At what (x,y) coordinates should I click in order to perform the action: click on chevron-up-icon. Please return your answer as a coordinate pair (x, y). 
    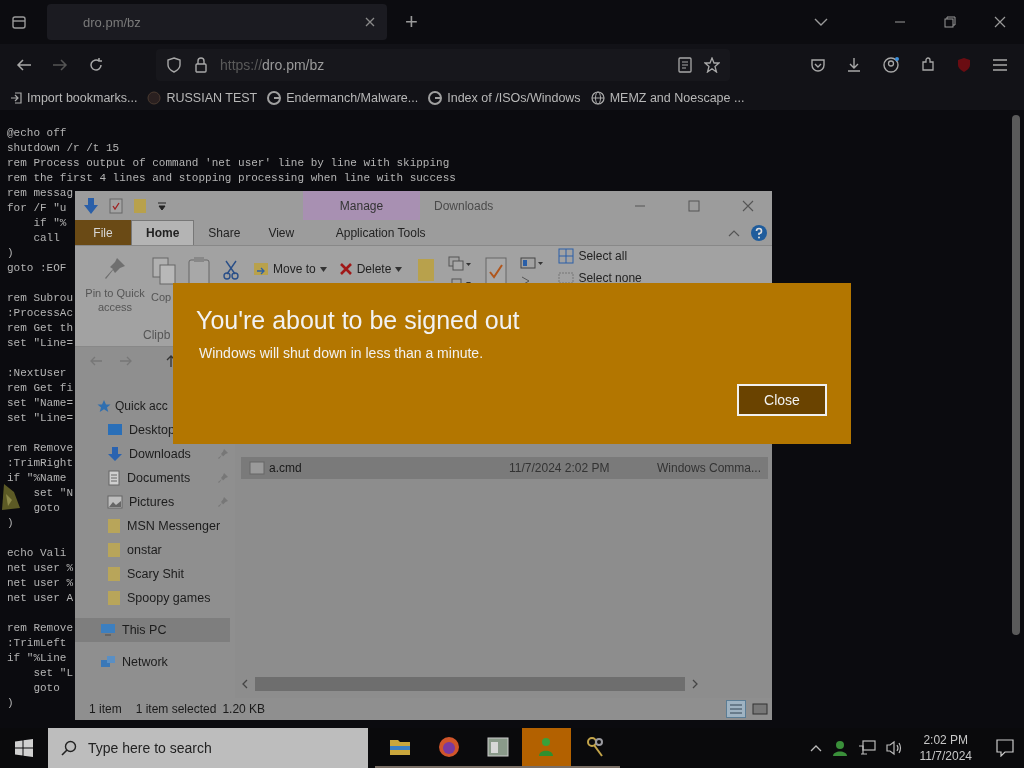
    Looking at the image, I should click on (815, 748).